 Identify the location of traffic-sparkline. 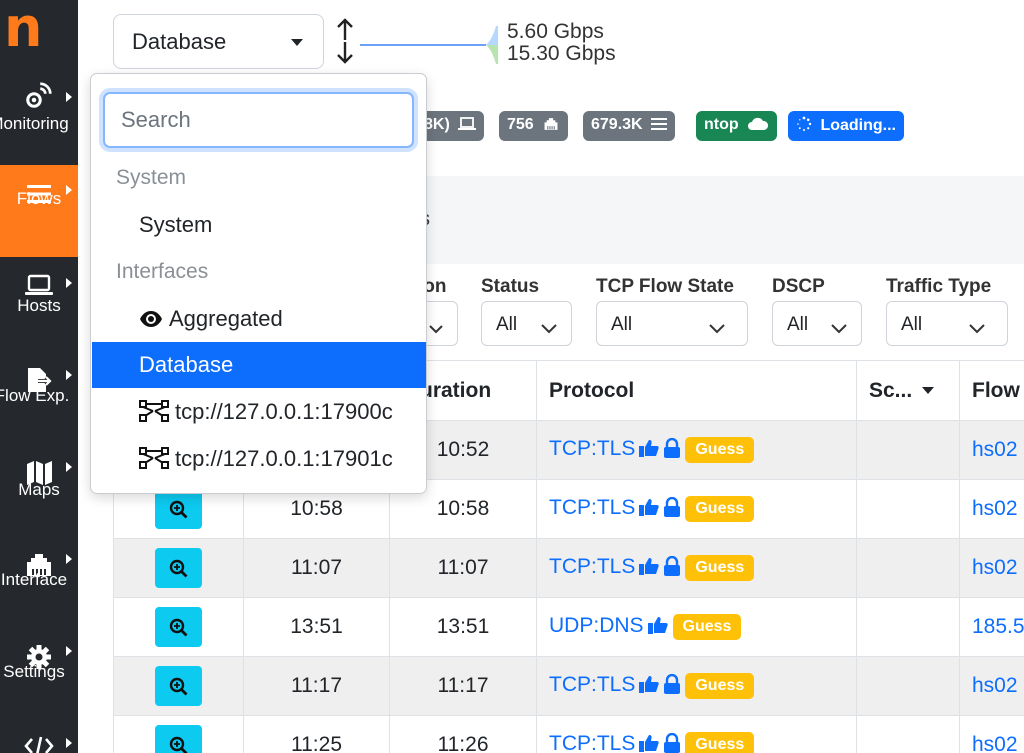
(429, 45).